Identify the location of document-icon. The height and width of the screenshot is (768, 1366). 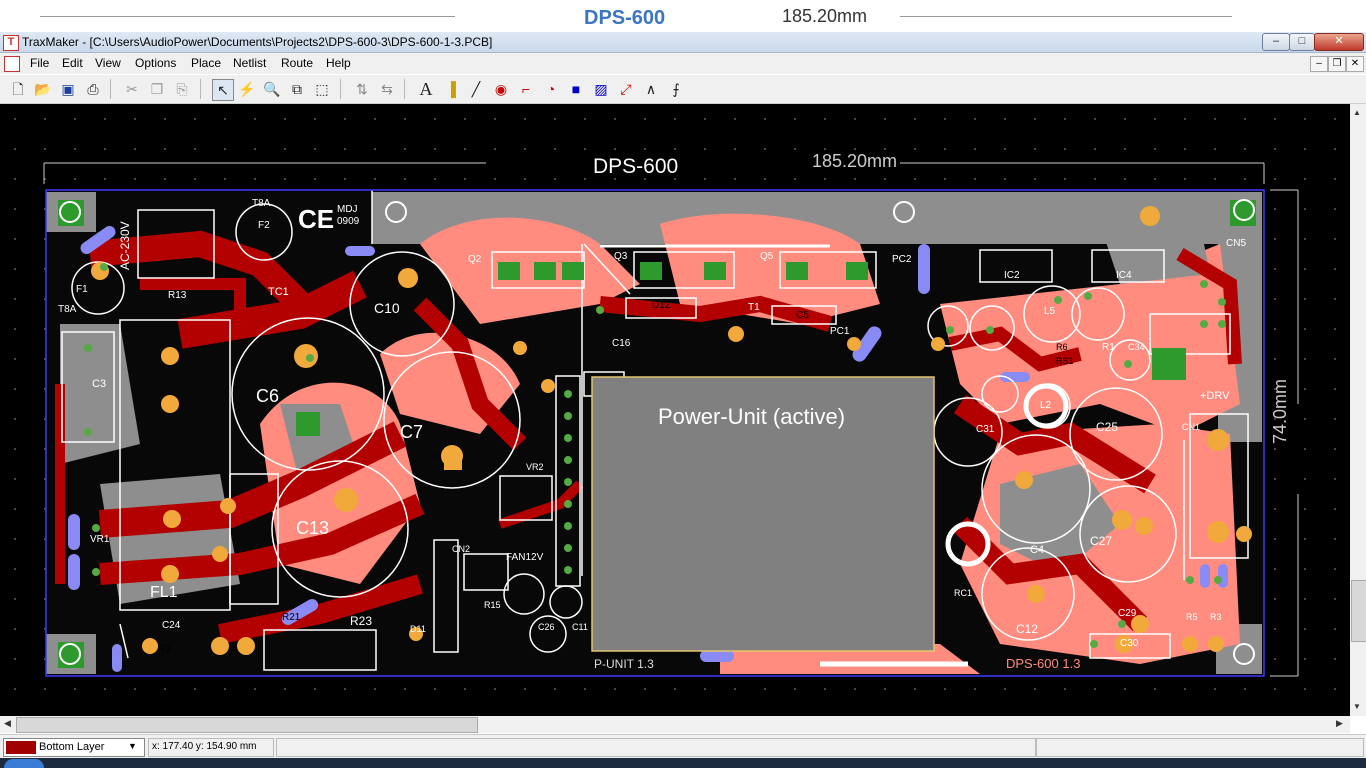
(12, 64).